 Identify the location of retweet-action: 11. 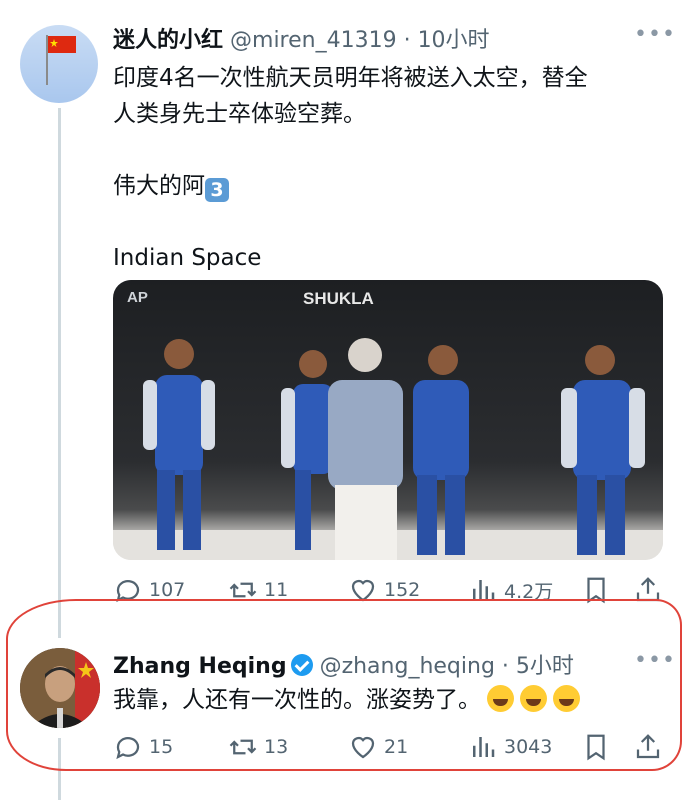
(258, 590).